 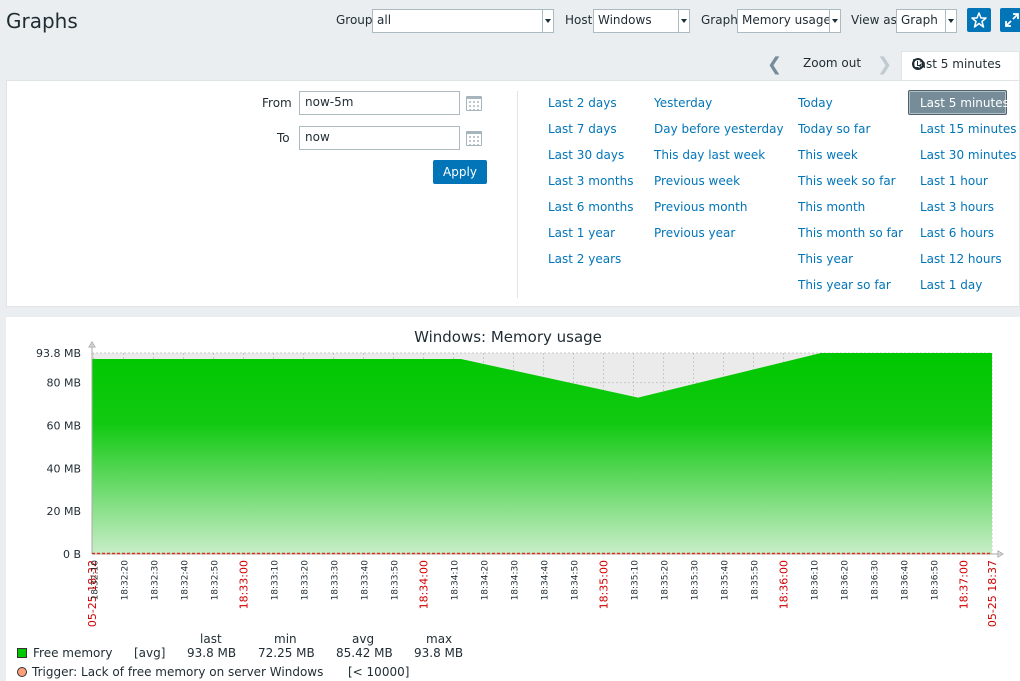 What do you see at coordinates (126, 580) in the screenshot?
I see `x-tick-label: 18:32:20` at bounding box center [126, 580].